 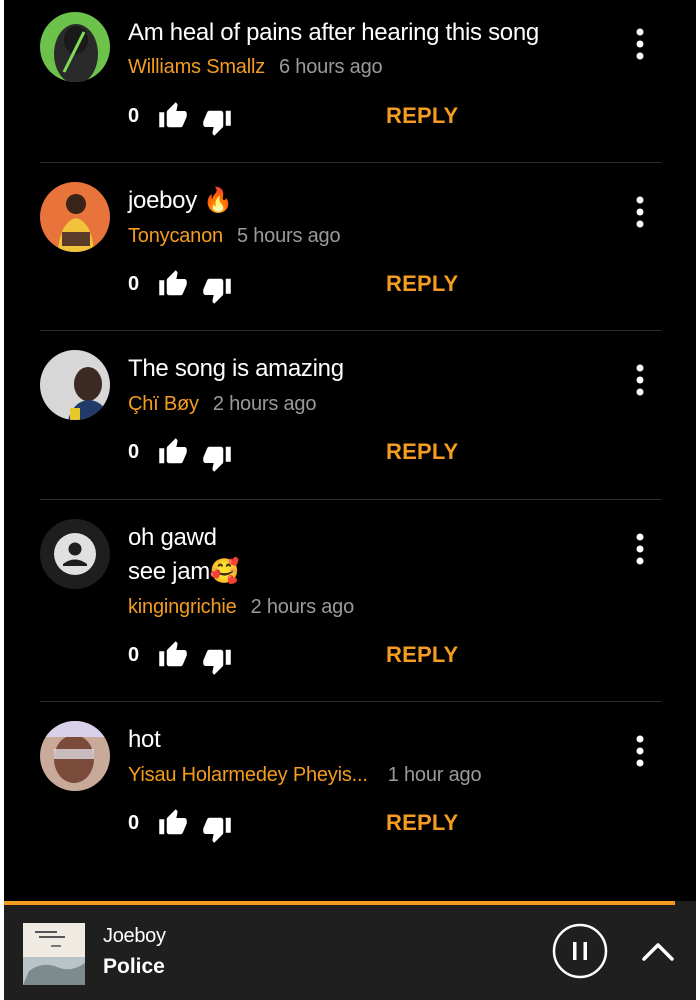 I want to click on comment-text: oh gawd see jam🥰, so click(x=363, y=555).